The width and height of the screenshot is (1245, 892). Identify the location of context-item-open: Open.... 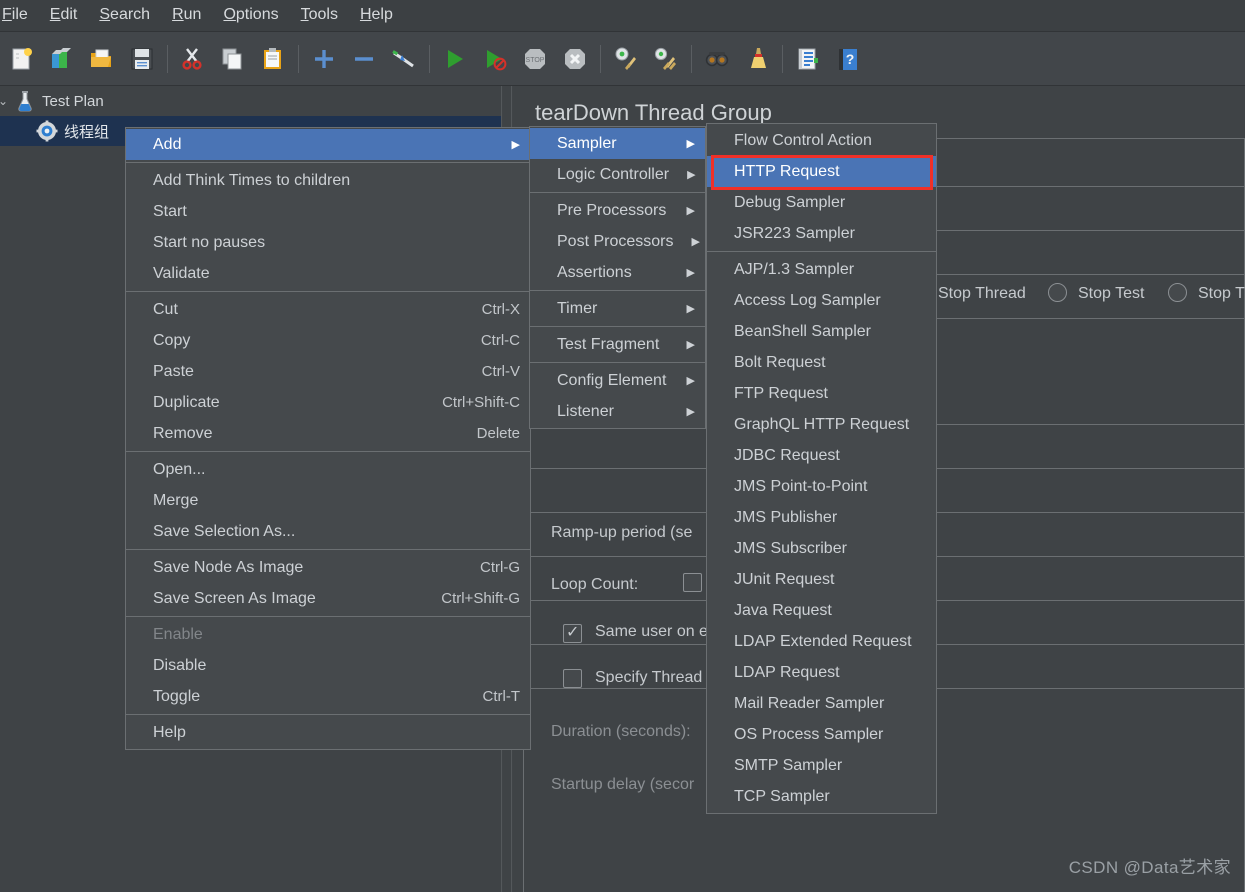
(328, 469).